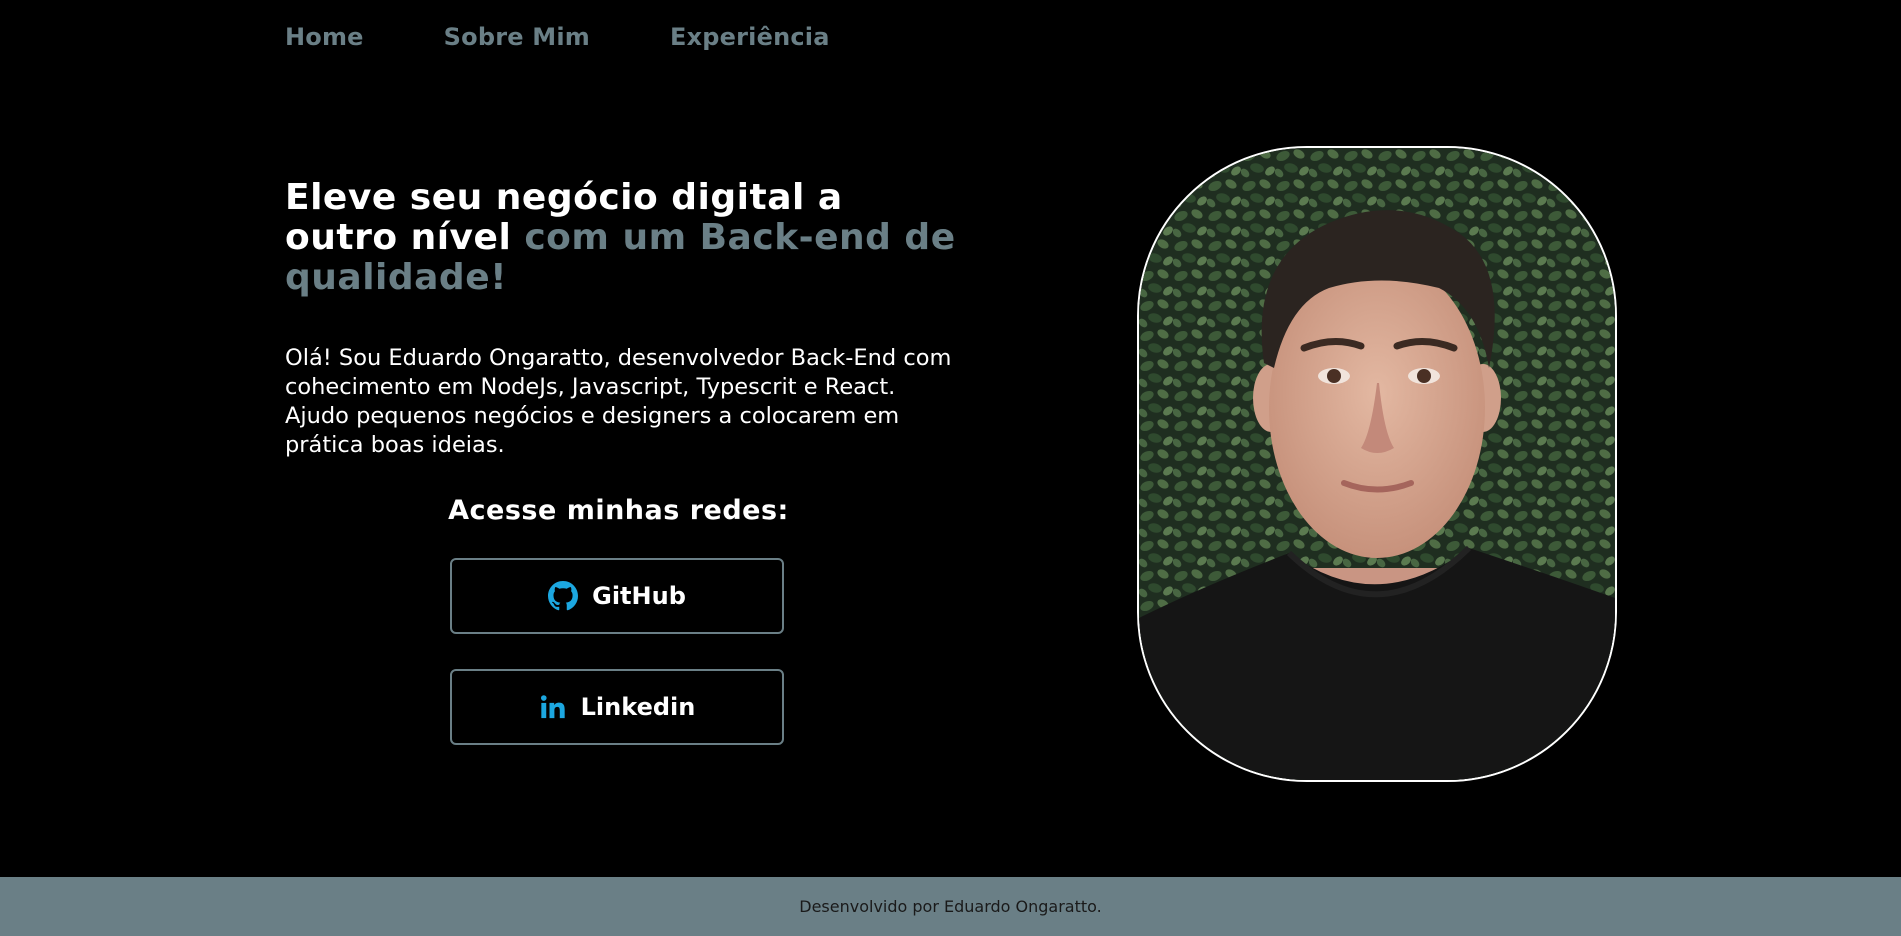 This screenshot has width=1901, height=936. What do you see at coordinates (553, 707) in the screenshot?
I see `linkedin-icon` at bounding box center [553, 707].